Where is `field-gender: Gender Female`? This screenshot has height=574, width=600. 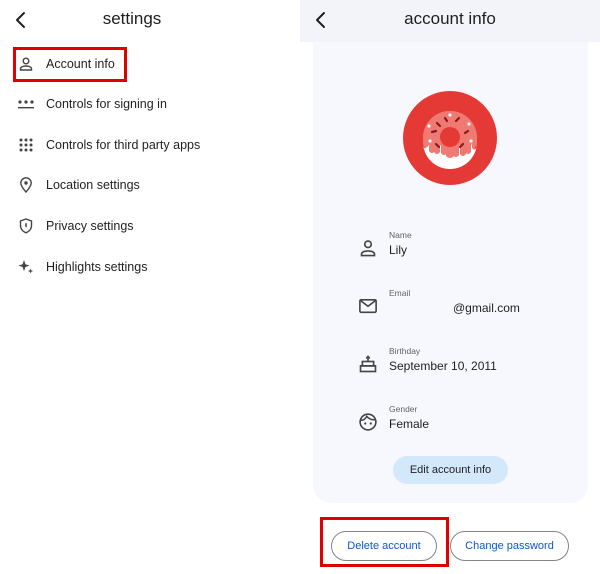 field-gender: Gender Female is located at coordinates (468, 424).